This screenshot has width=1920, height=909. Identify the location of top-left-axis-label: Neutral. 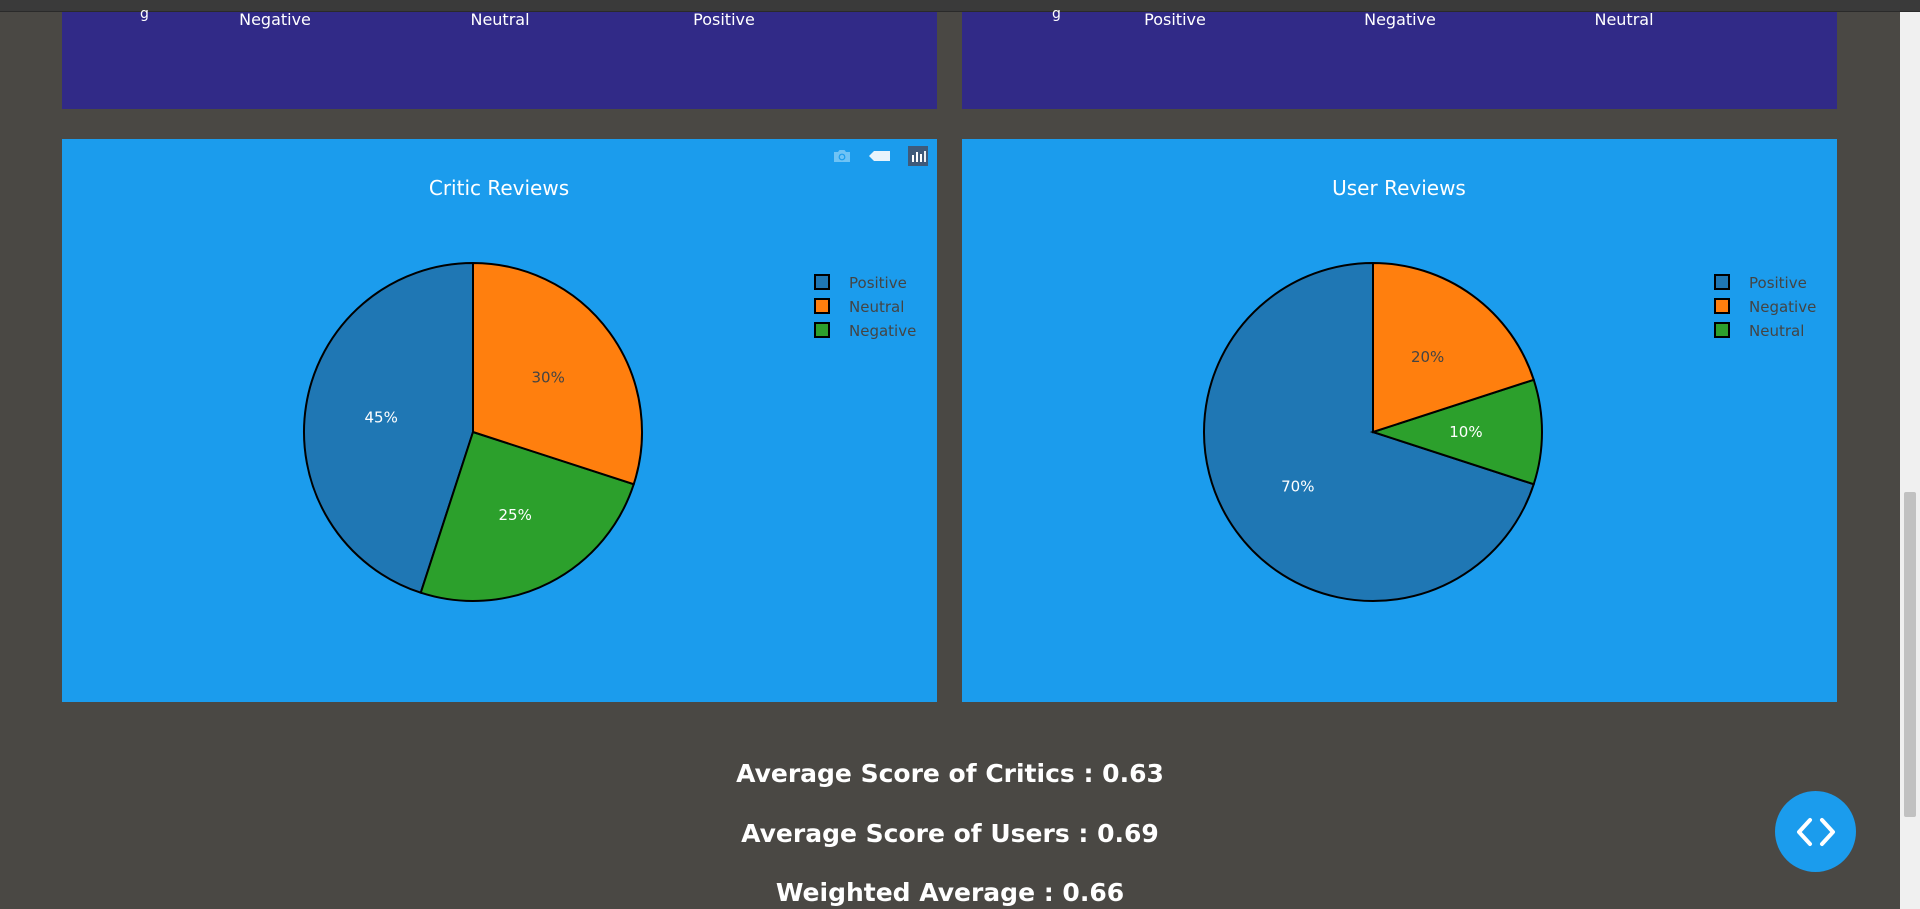
(500, 19).